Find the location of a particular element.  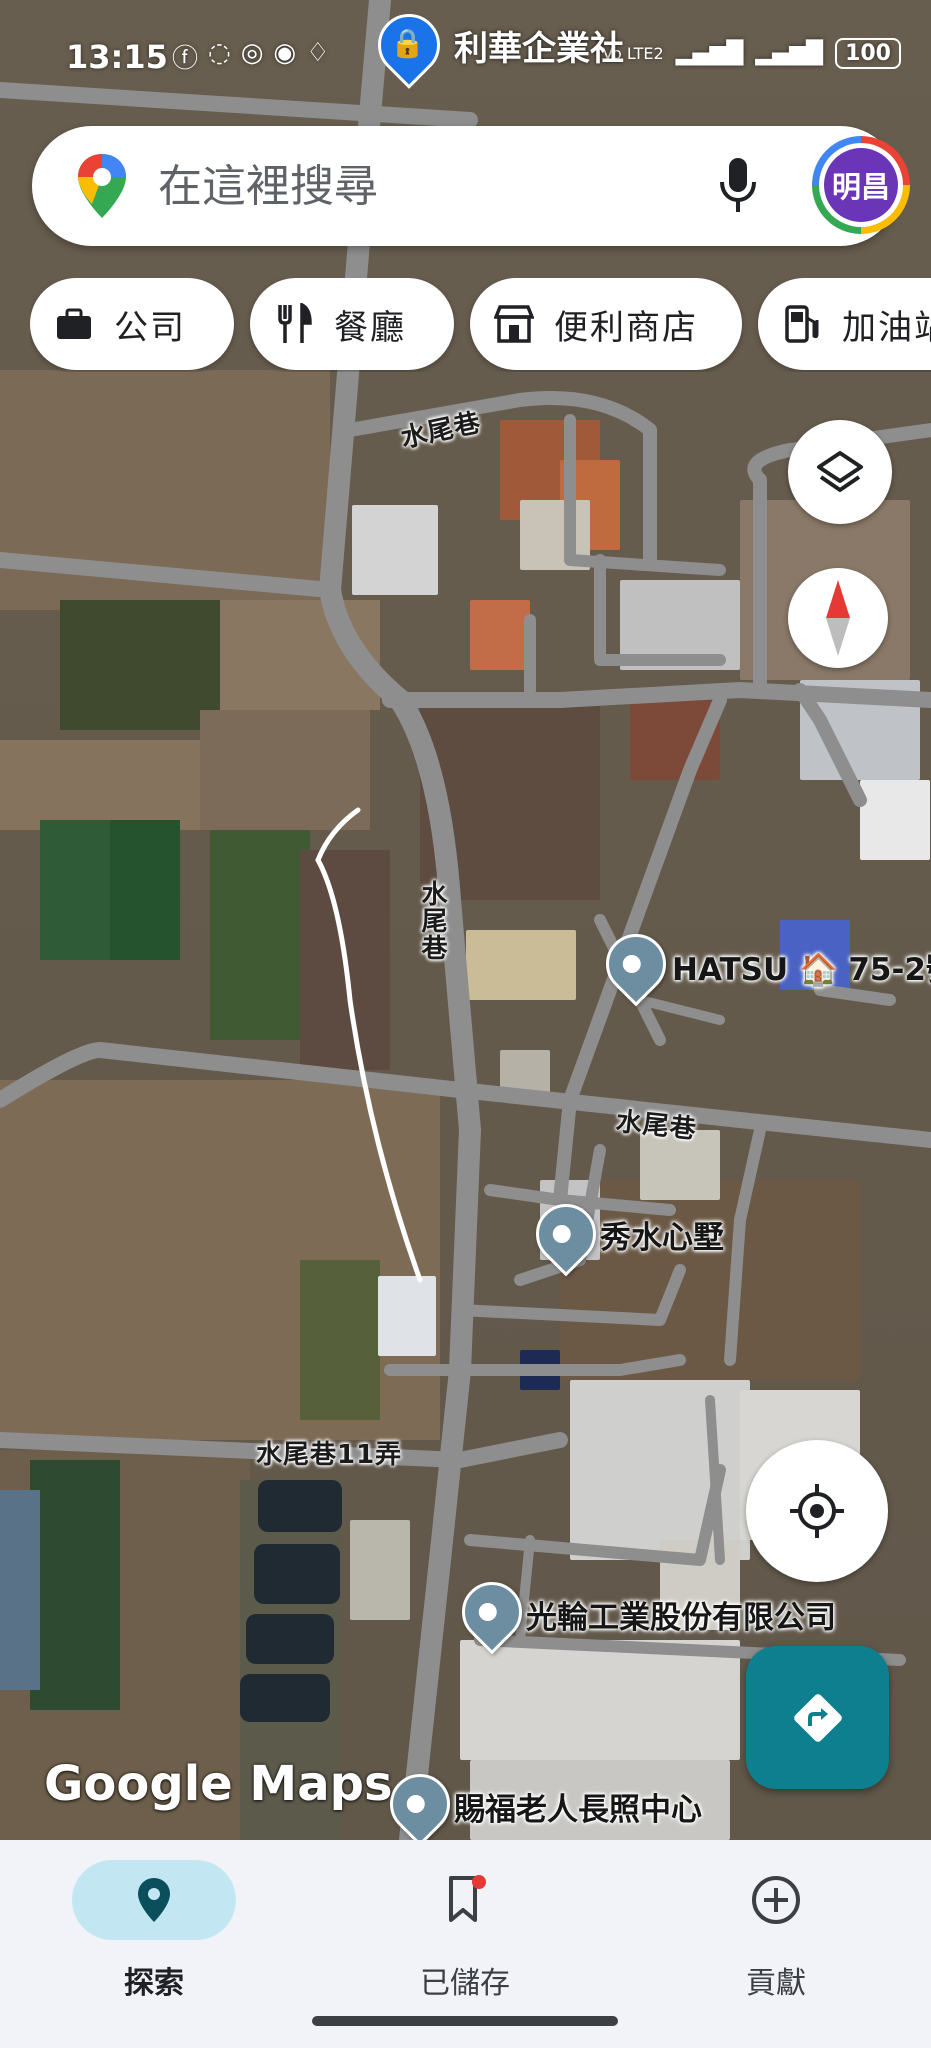

google-maps-pin-icon is located at coordinates (102, 186).